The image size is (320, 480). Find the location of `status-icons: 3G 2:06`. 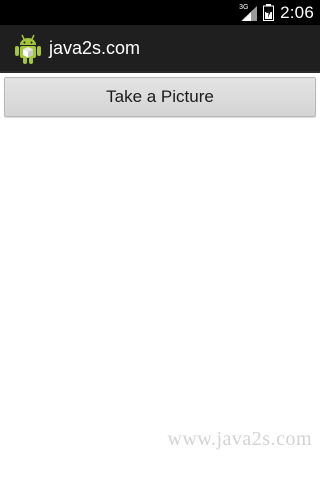

status-icons: 3G 2:06 is located at coordinates (276, 12).